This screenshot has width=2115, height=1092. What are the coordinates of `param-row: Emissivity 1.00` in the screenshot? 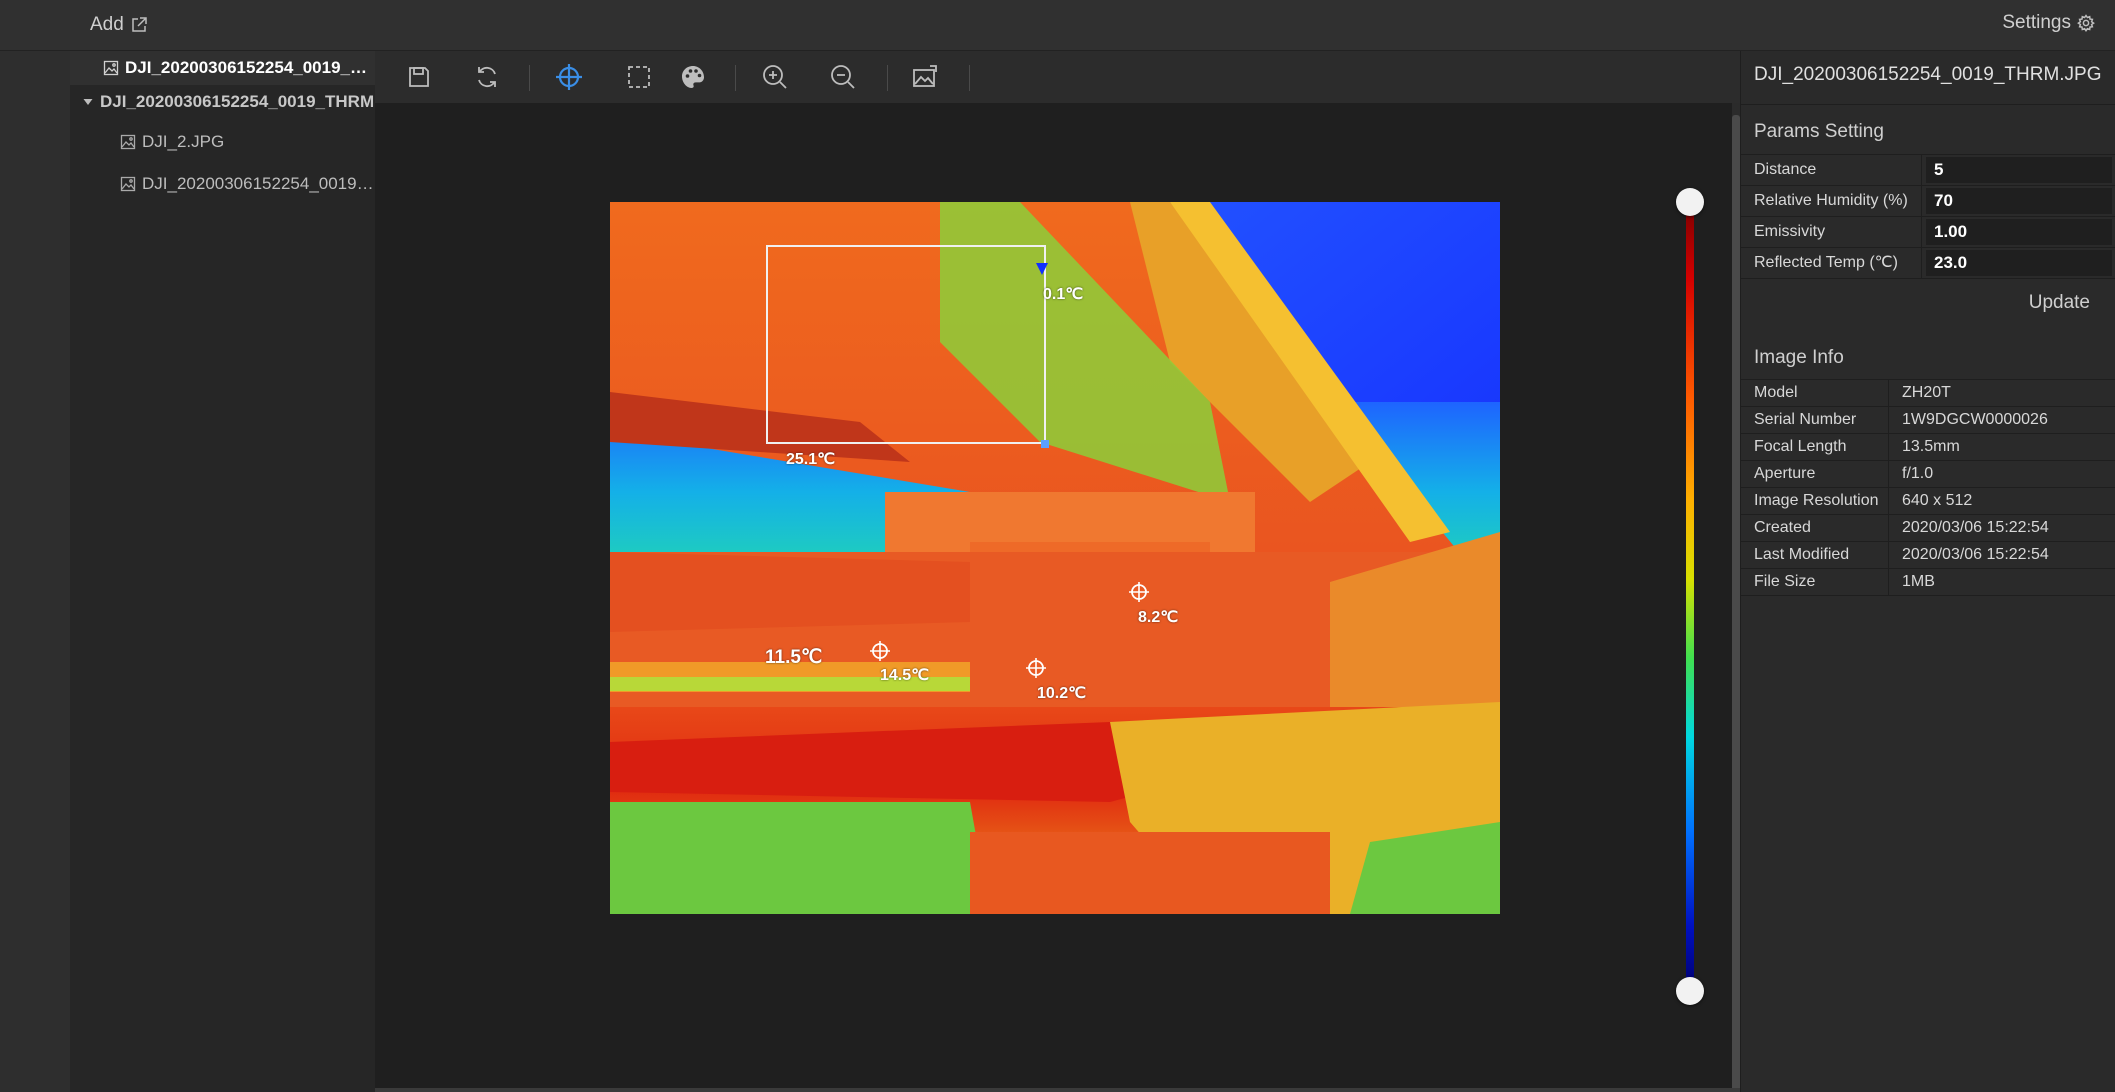 It's located at (1928, 232).